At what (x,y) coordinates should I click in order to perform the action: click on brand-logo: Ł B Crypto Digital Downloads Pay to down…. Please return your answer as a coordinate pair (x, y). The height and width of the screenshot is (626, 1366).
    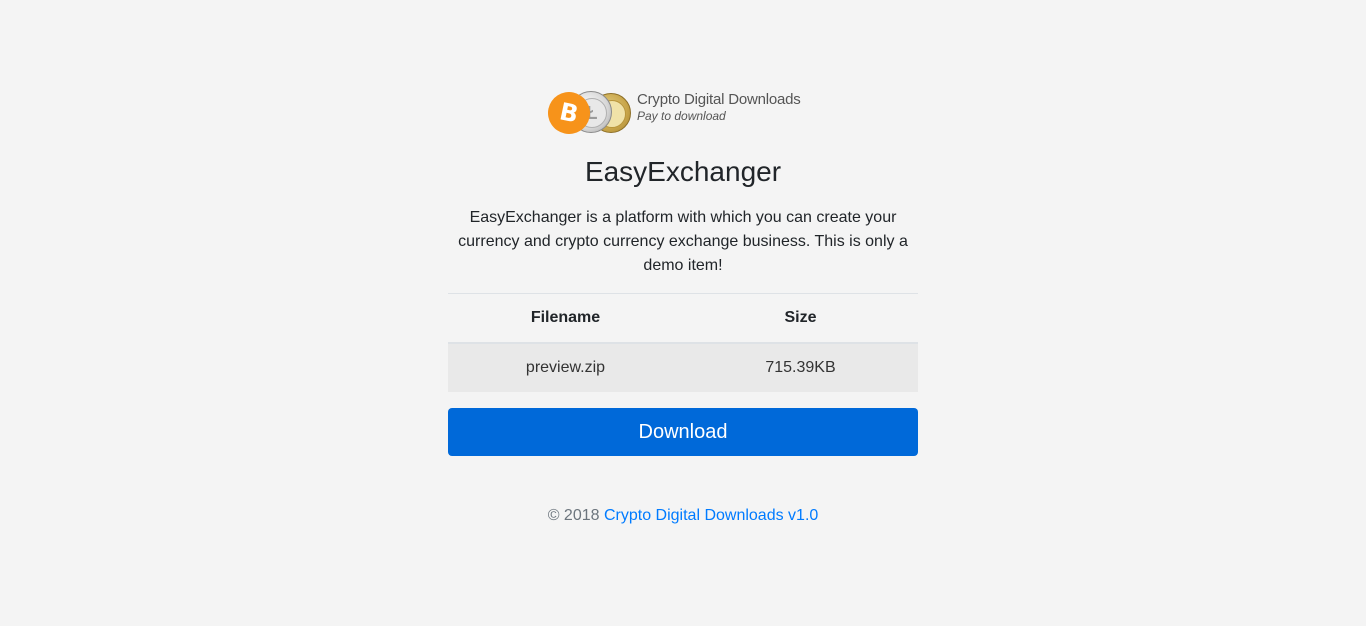
    Looking at the image, I should click on (681, 113).